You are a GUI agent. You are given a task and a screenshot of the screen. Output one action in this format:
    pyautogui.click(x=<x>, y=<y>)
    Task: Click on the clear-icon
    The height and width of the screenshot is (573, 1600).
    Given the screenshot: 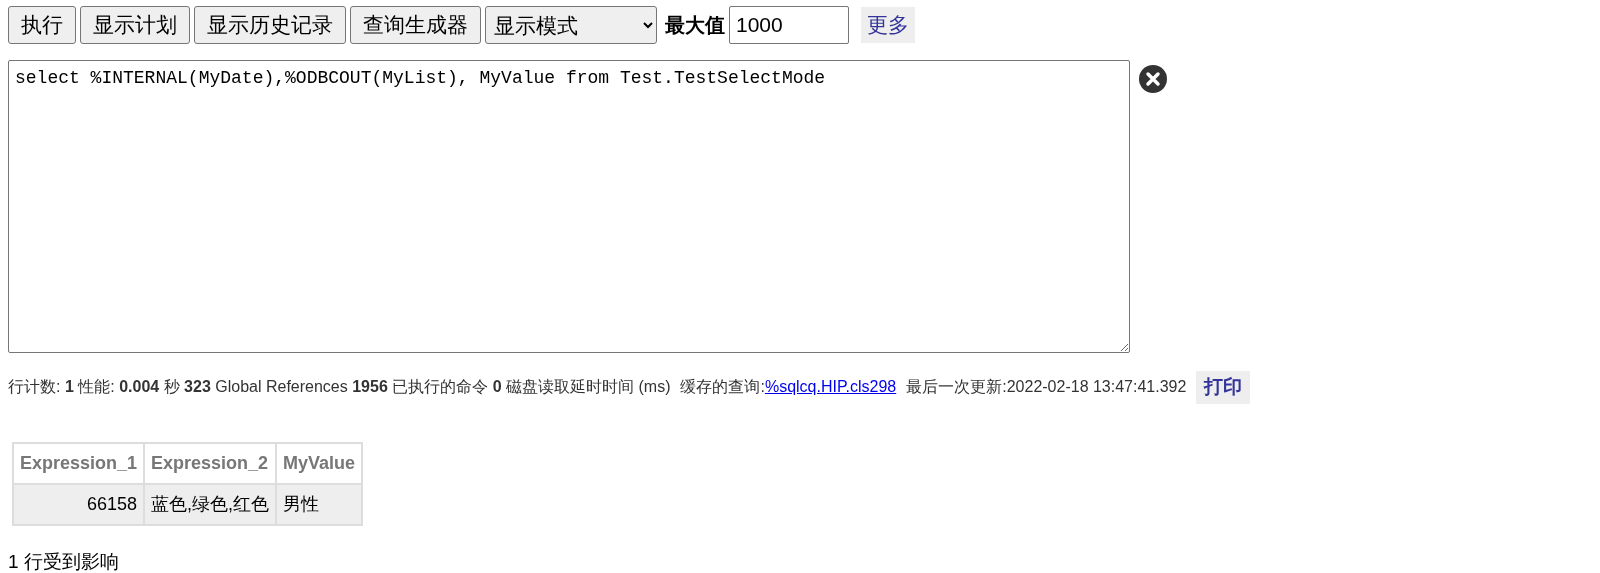 What is the action you would take?
    pyautogui.click(x=1153, y=79)
    